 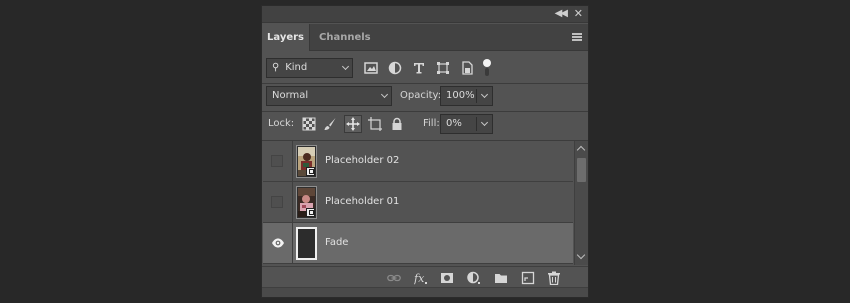 I want to click on panel-menu-icon, so click(x=577, y=37).